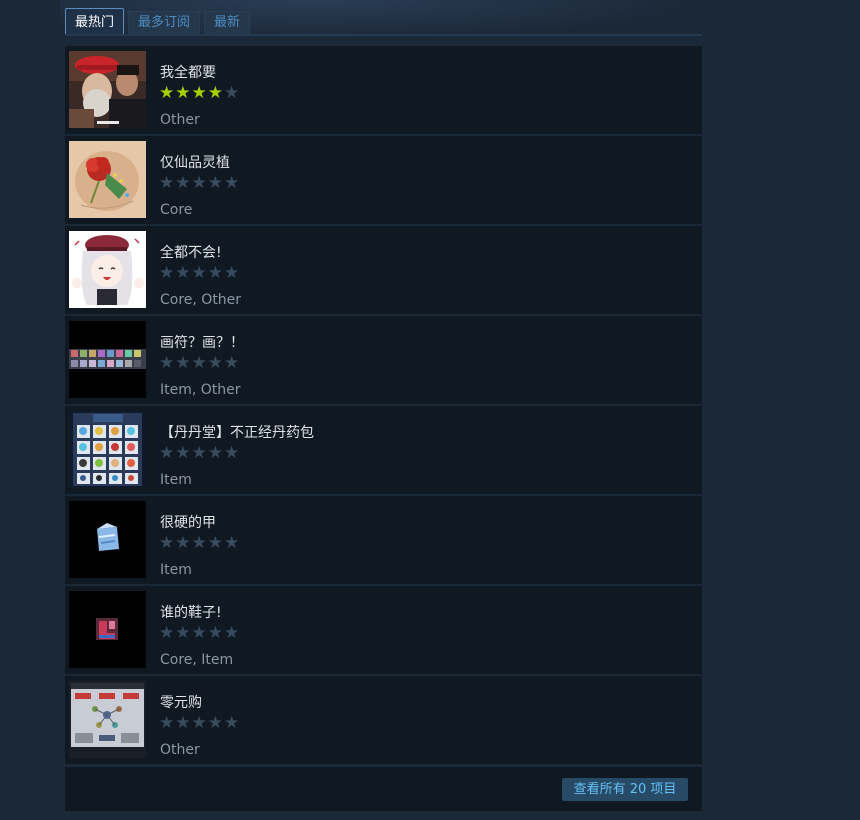 The height and width of the screenshot is (820, 860). What do you see at coordinates (191, 612) in the screenshot?
I see `item-title: 谁的鞋子!` at bounding box center [191, 612].